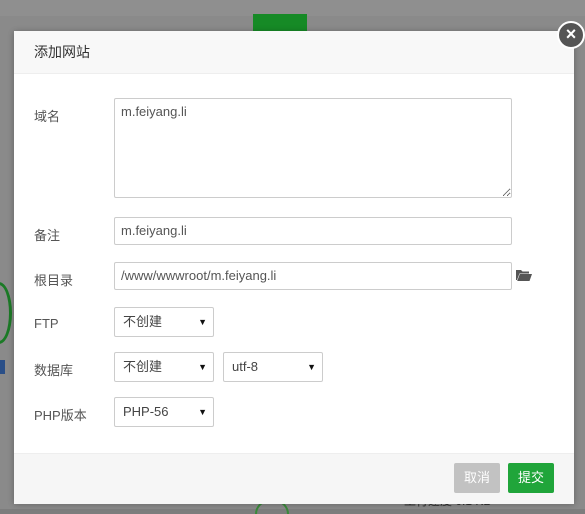 This screenshot has width=585, height=514. Describe the element at coordinates (2, 367) in the screenshot. I see `background-marker` at that location.